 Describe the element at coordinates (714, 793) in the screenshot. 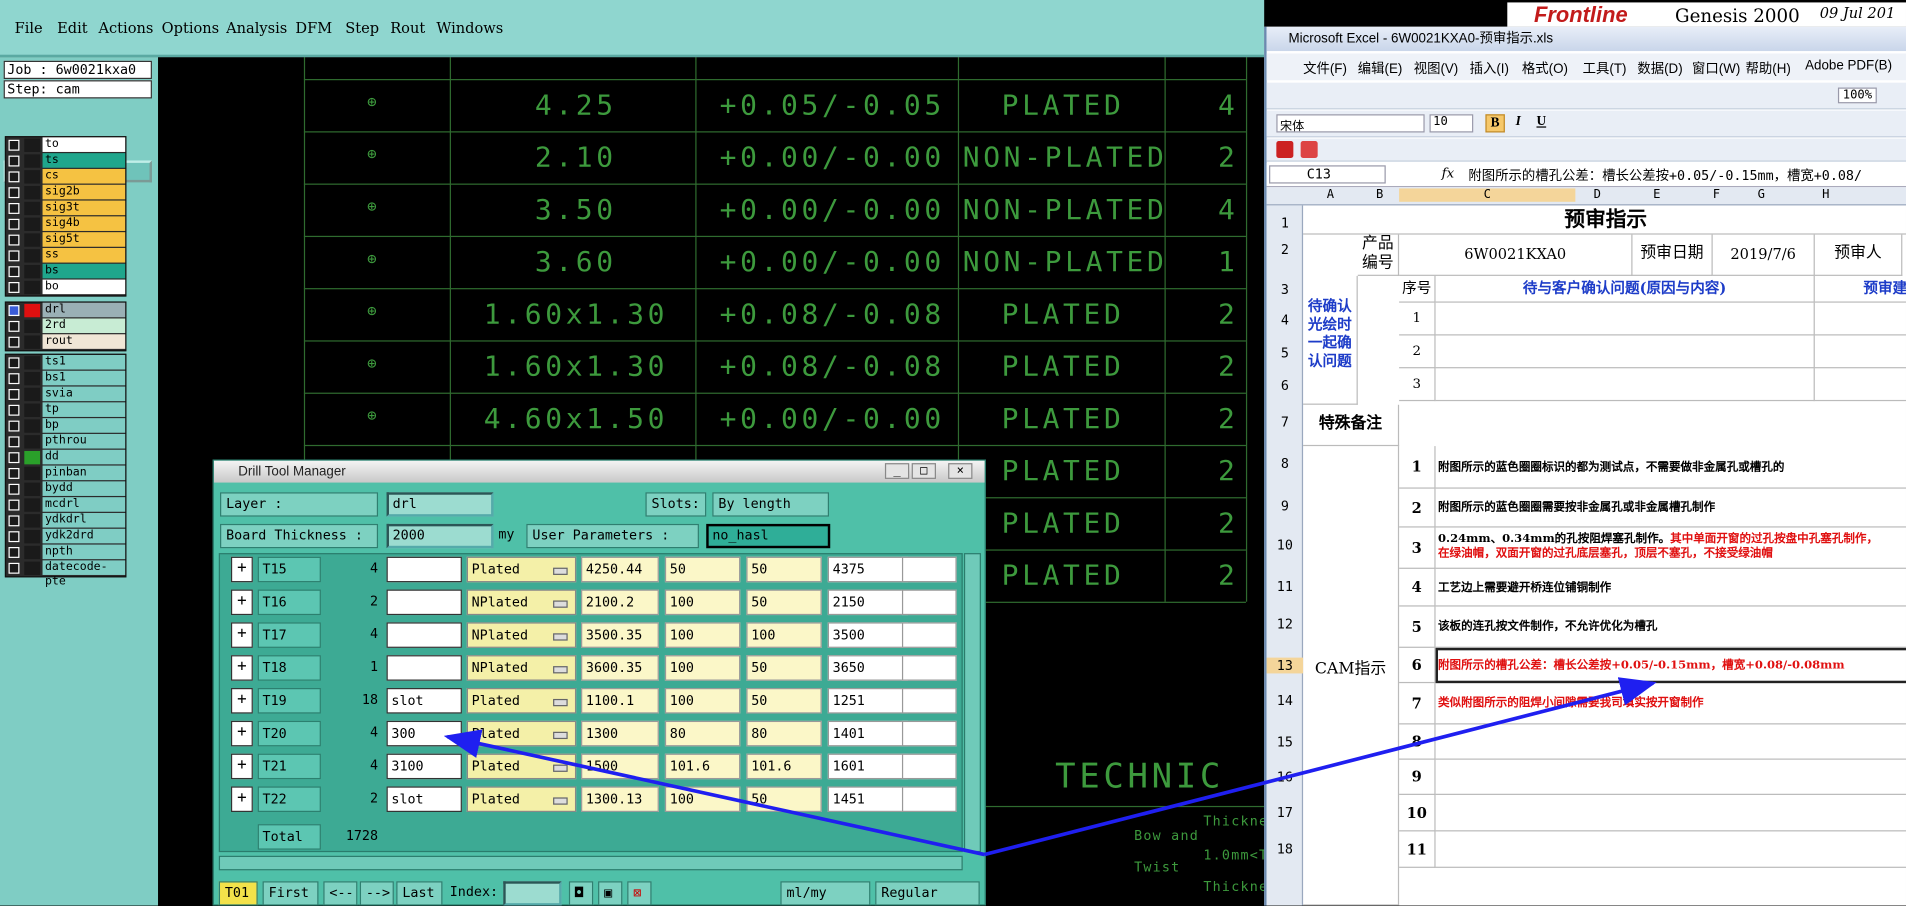

I see `arrow-to-t20` at that location.